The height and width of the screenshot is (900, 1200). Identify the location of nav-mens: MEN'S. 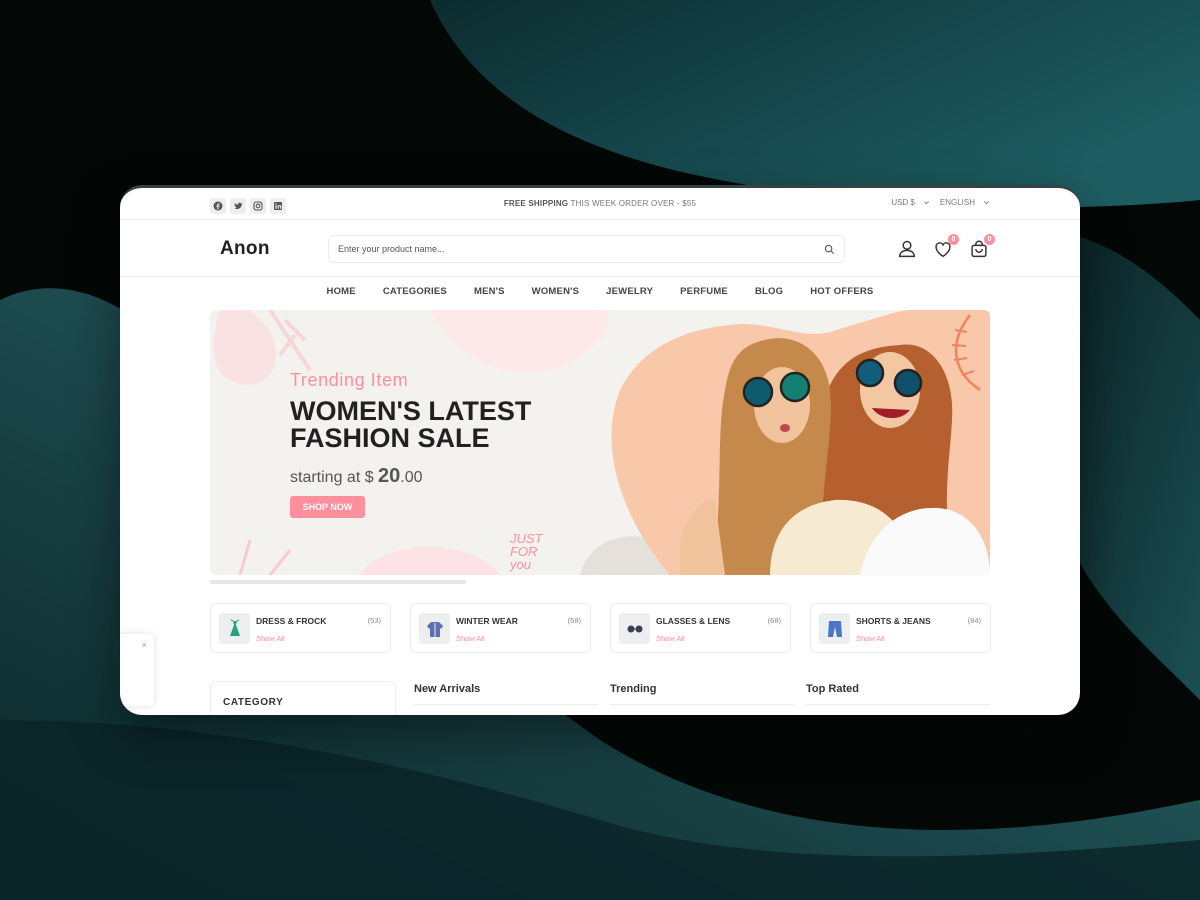
(489, 291).